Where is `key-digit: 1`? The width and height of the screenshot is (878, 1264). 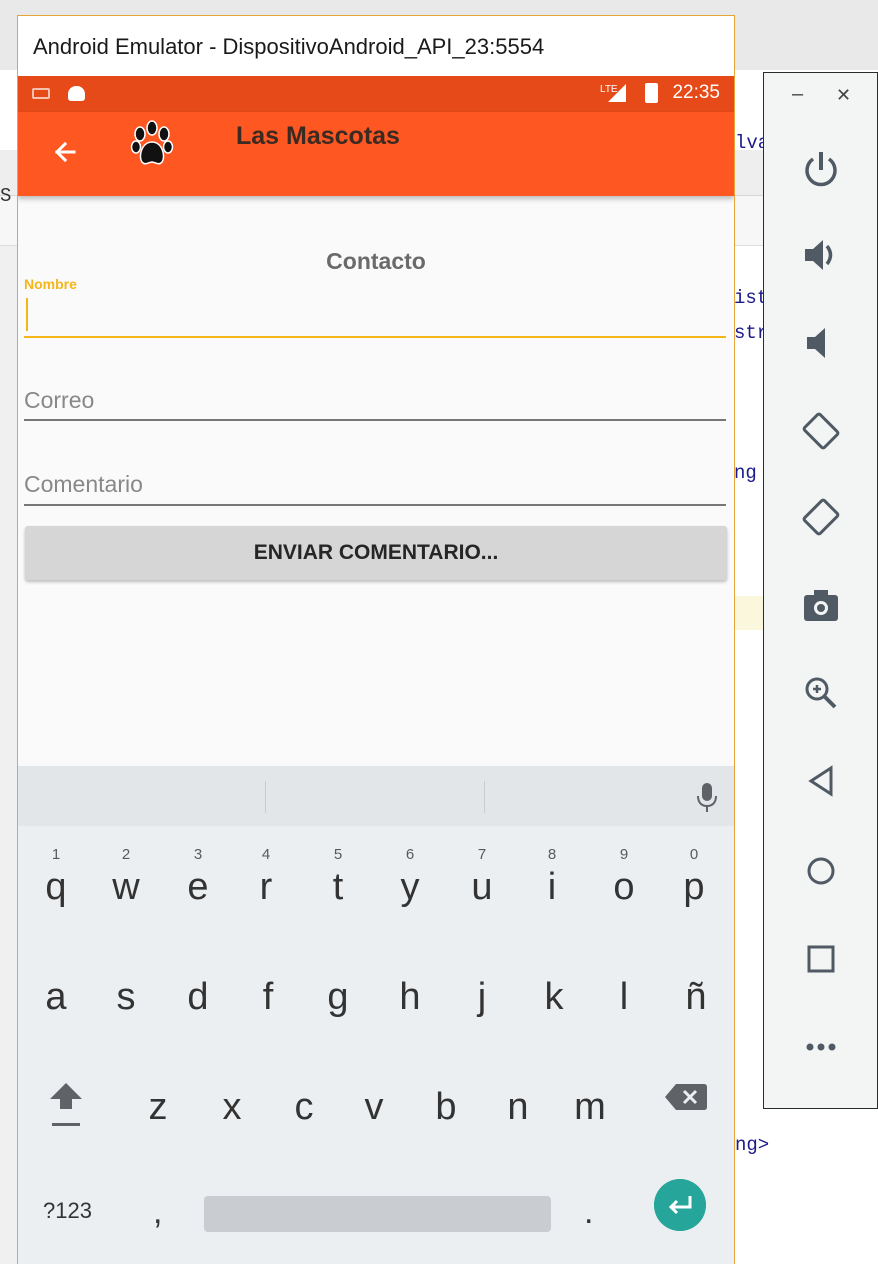
key-digit: 1 is located at coordinates (56, 854).